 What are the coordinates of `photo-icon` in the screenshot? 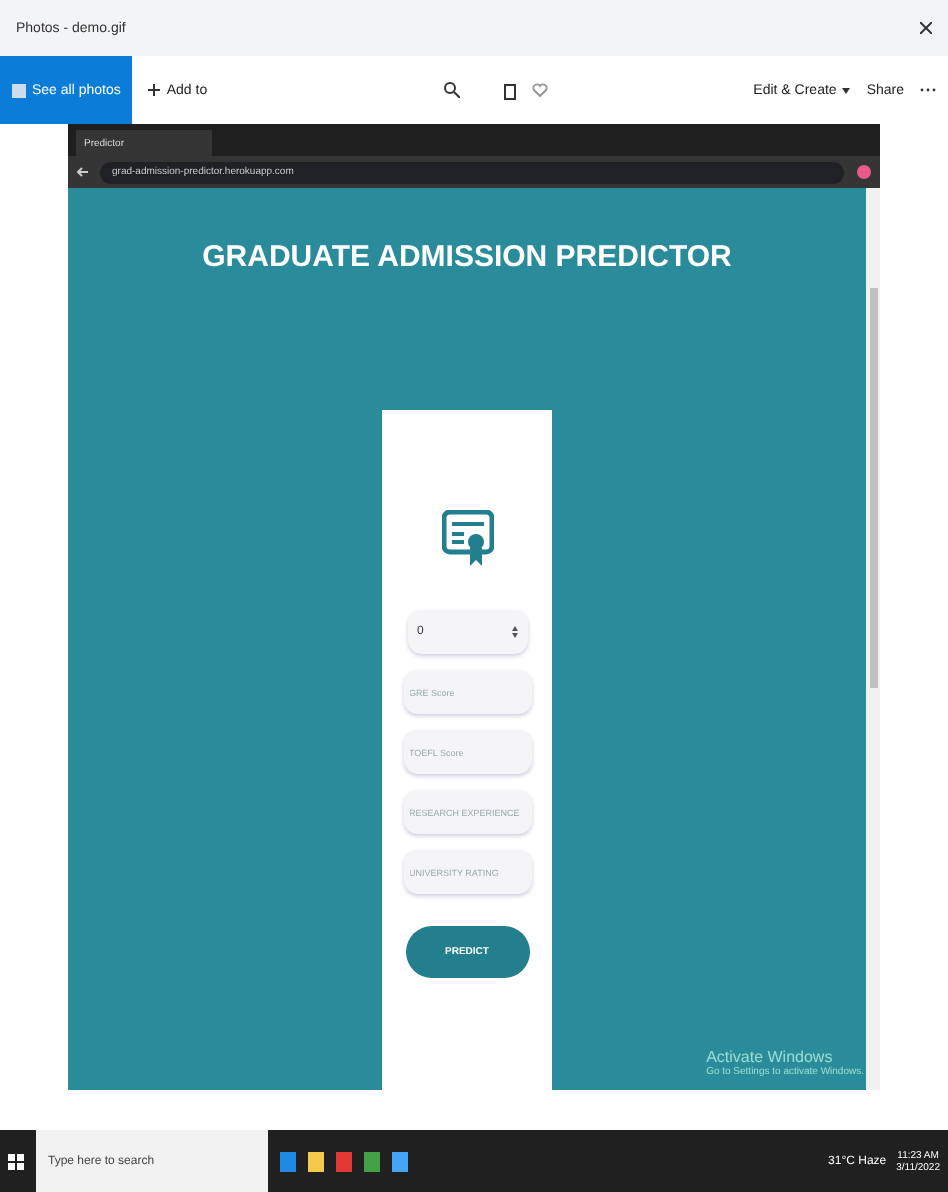 It's located at (19, 90).